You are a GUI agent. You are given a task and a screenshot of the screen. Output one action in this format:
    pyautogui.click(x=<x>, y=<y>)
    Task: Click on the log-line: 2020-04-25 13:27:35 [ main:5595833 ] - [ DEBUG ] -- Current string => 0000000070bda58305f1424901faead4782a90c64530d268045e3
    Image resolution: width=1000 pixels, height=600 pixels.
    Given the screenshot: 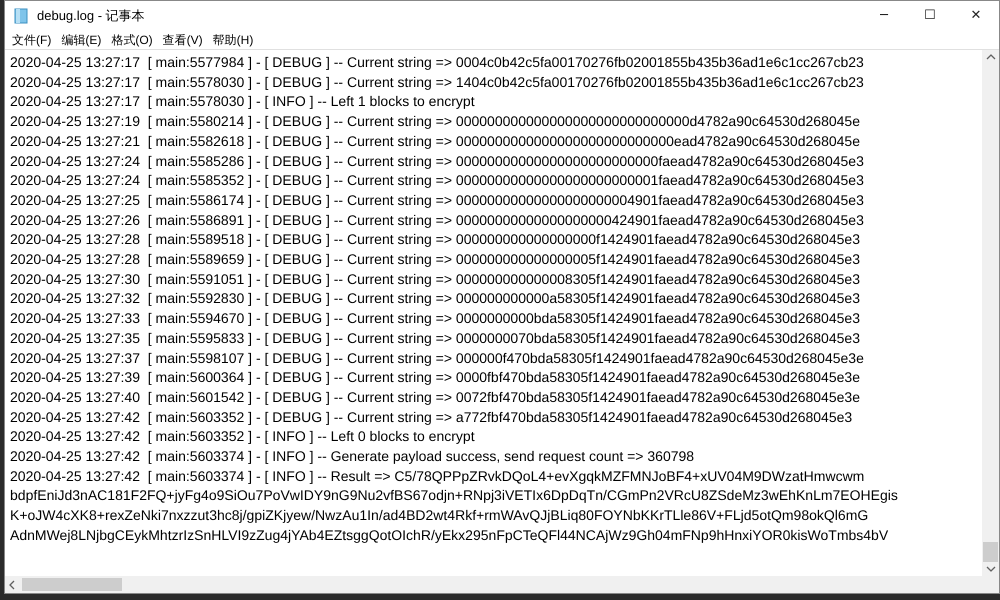 What is the action you would take?
    pyautogui.click(x=435, y=338)
    